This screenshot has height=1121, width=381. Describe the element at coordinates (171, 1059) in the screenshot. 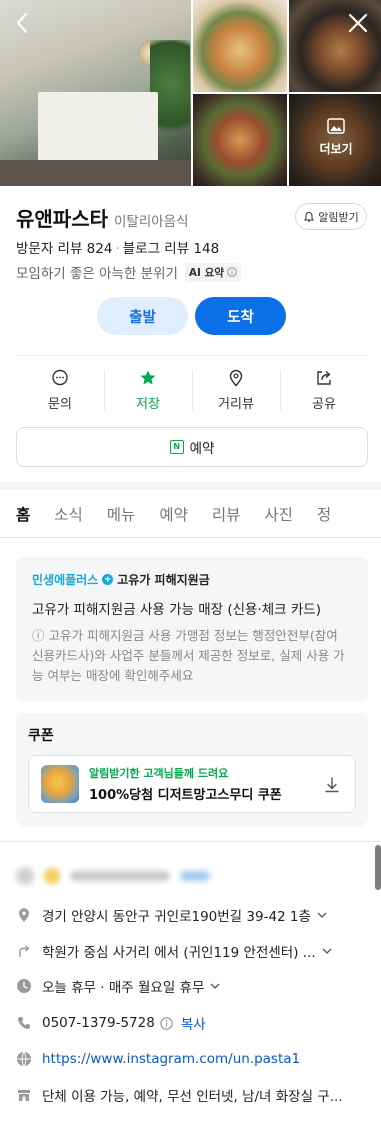

I see `website-link: https://www.instagram.com/un.pasta1` at that location.